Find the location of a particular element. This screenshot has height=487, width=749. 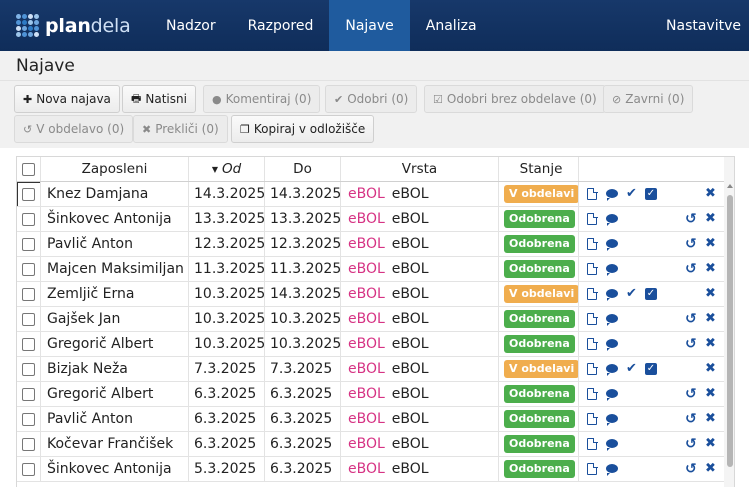

reject-button: ⊘ Zavrni (0) is located at coordinates (648, 99).